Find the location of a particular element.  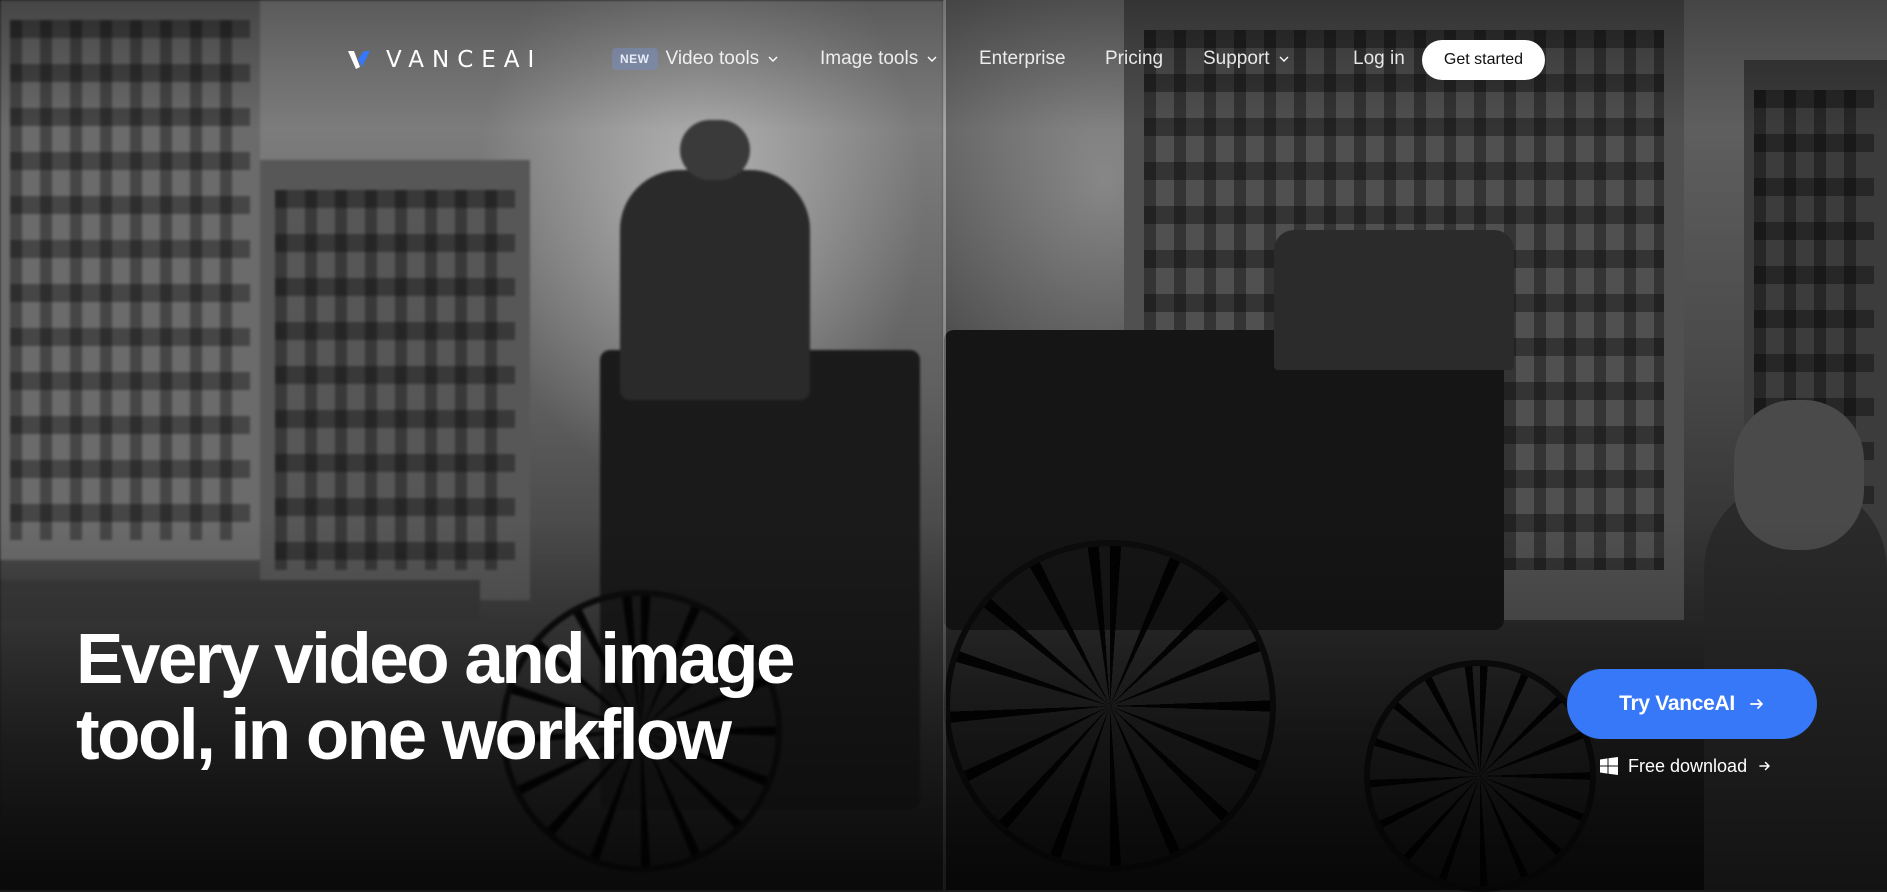

free-download-label: Free download is located at coordinates (1688, 765).